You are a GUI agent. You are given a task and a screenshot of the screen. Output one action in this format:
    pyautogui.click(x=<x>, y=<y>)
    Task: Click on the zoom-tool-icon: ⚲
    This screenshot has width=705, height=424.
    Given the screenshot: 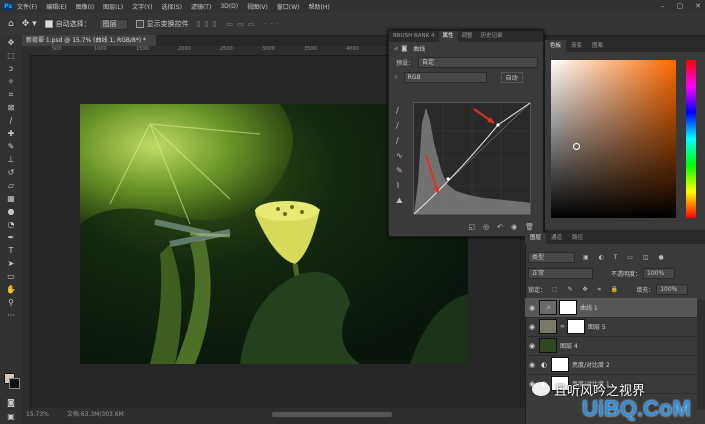 What is the action you would take?
    pyautogui.click(x=11, y=303)
    